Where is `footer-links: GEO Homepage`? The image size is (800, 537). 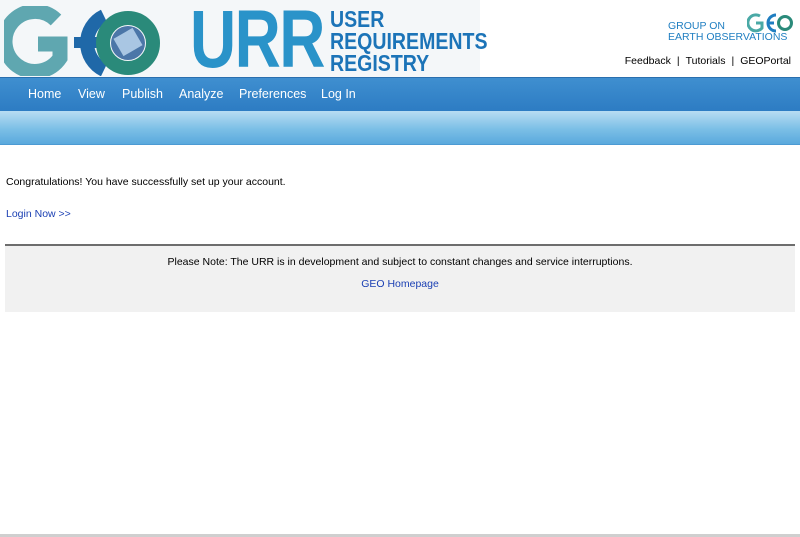
footer-links: GEO Homepage is located at coordinates (400, 284).